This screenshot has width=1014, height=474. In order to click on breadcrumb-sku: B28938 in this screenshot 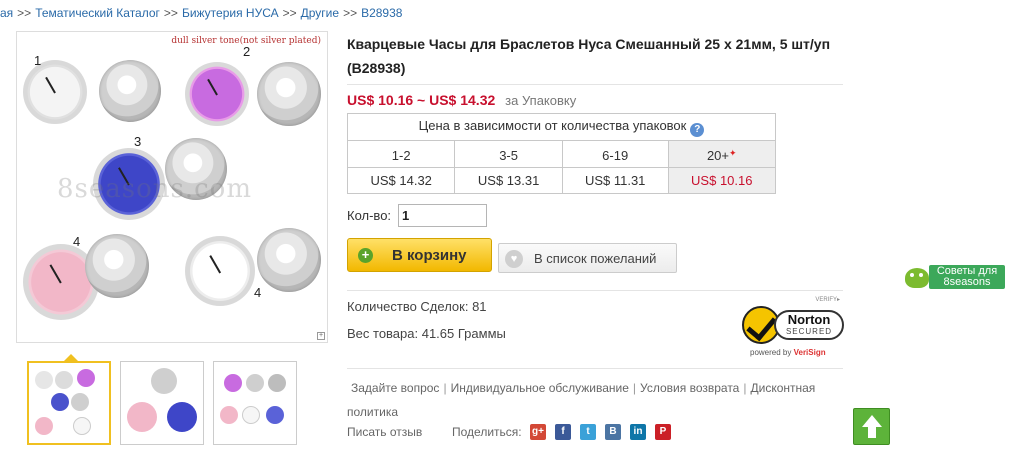, I will do `click(381, 13)`.